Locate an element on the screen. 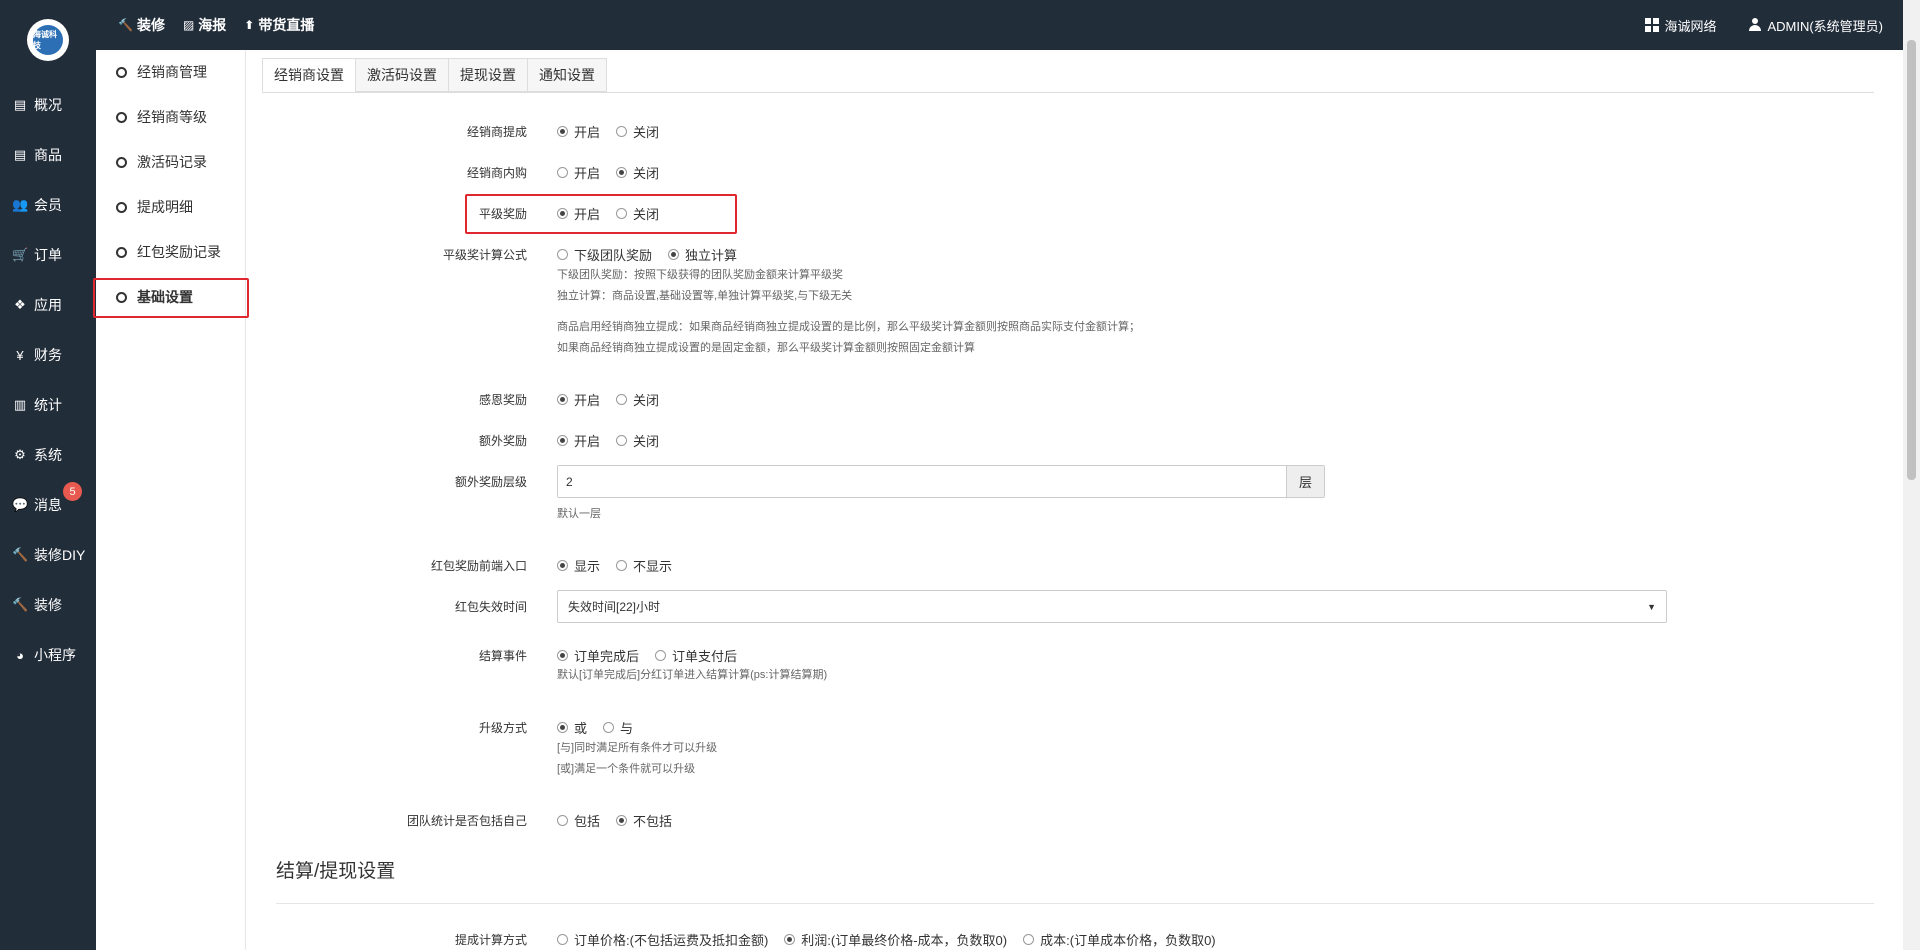 The width and height of the screenshot is (1920, 950). user-menu: ADMIN(系统管理员) is located at coordinates (1815, 25).